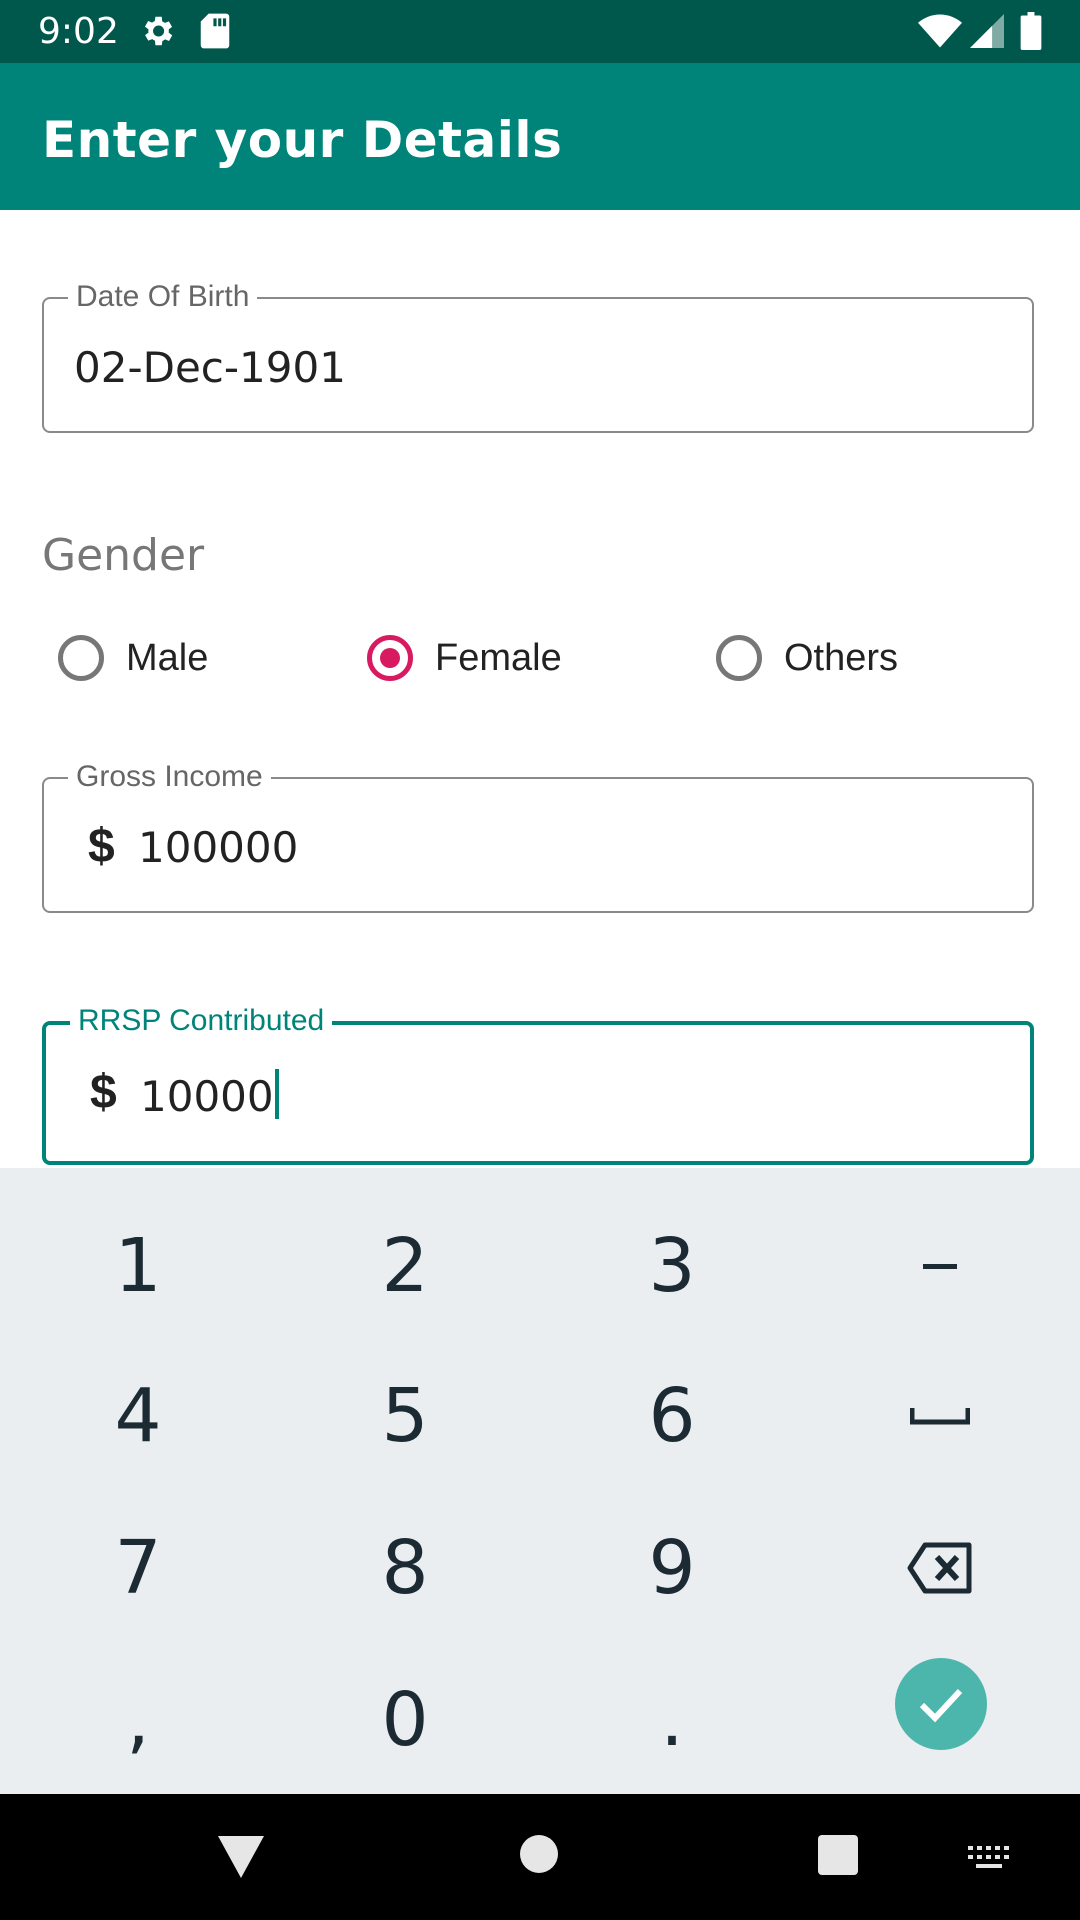 This screenshot has width=1080, height=1920. What do you see at coordinates (218, 847) in the screenshot?
I see `gross-income-value: 100000` at bounding box center [218, 847].